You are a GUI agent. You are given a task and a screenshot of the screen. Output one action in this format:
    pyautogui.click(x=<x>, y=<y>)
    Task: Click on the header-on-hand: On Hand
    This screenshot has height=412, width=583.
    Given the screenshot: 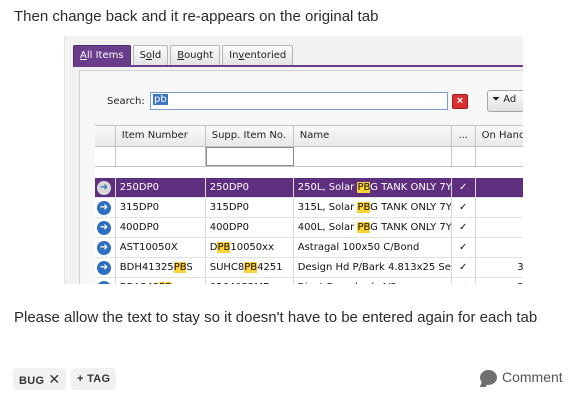 What is the action you would take?
    pyautogui.click(x=499, y=136)
    